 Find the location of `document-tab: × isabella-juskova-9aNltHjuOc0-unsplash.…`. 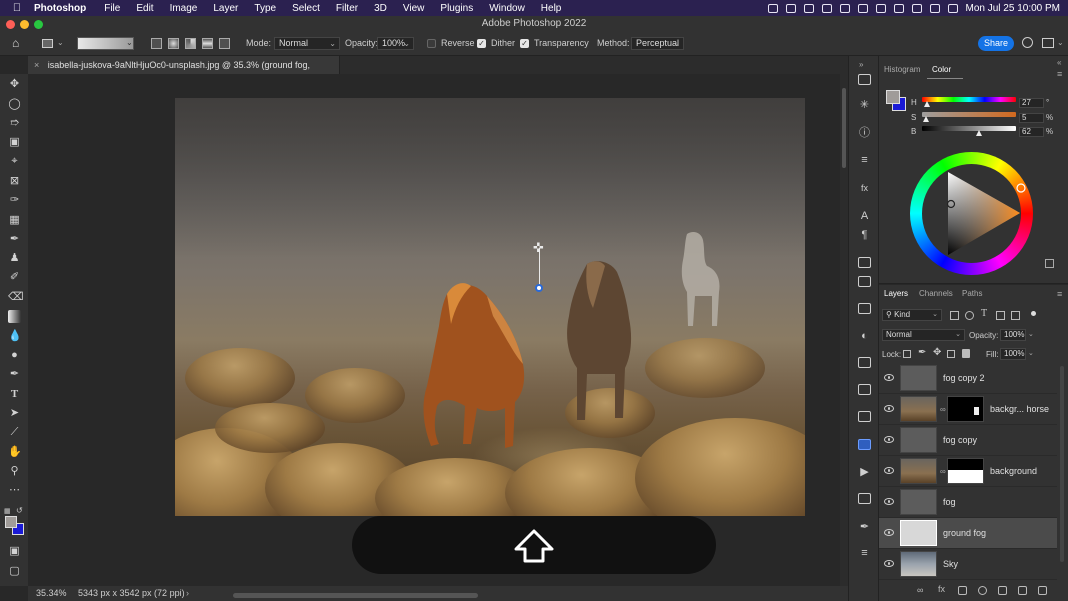

document-tab: × isabella-juskova-9aNltHjuOc0-unsplash.… is located at coordinates (184, 72).